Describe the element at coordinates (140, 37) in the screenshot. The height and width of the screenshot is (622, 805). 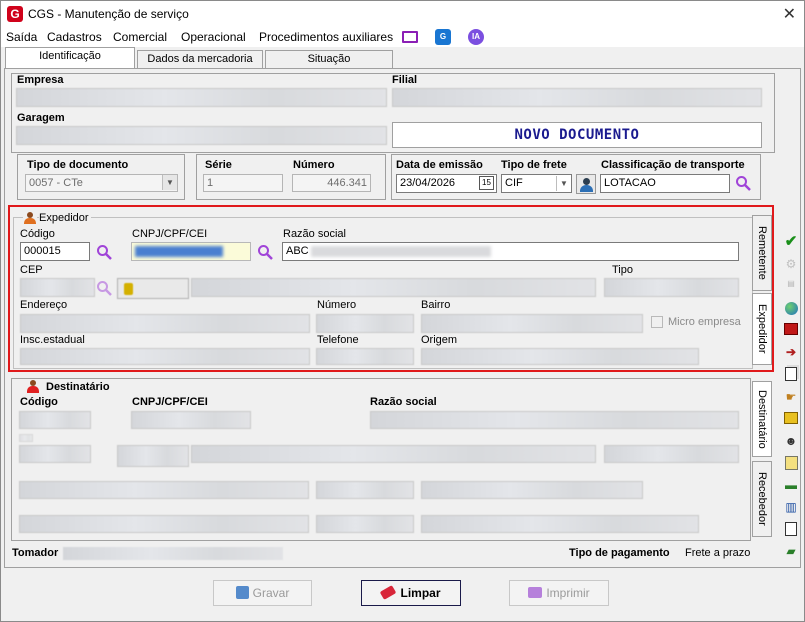
I see `menu-comercial: Comercial` at that location.